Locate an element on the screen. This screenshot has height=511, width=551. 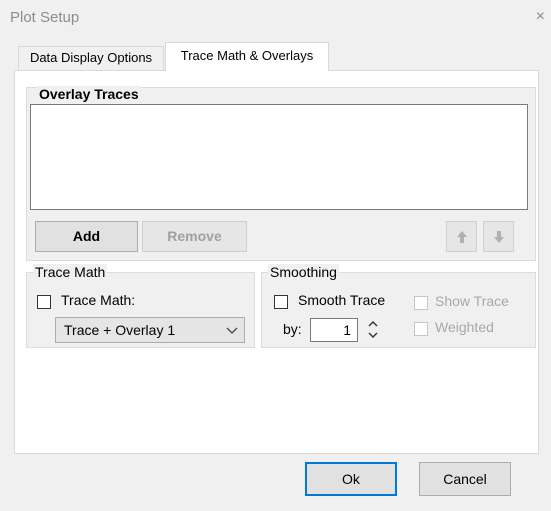
smoothing-by-value: 1 is located at coordinates (347, 330).